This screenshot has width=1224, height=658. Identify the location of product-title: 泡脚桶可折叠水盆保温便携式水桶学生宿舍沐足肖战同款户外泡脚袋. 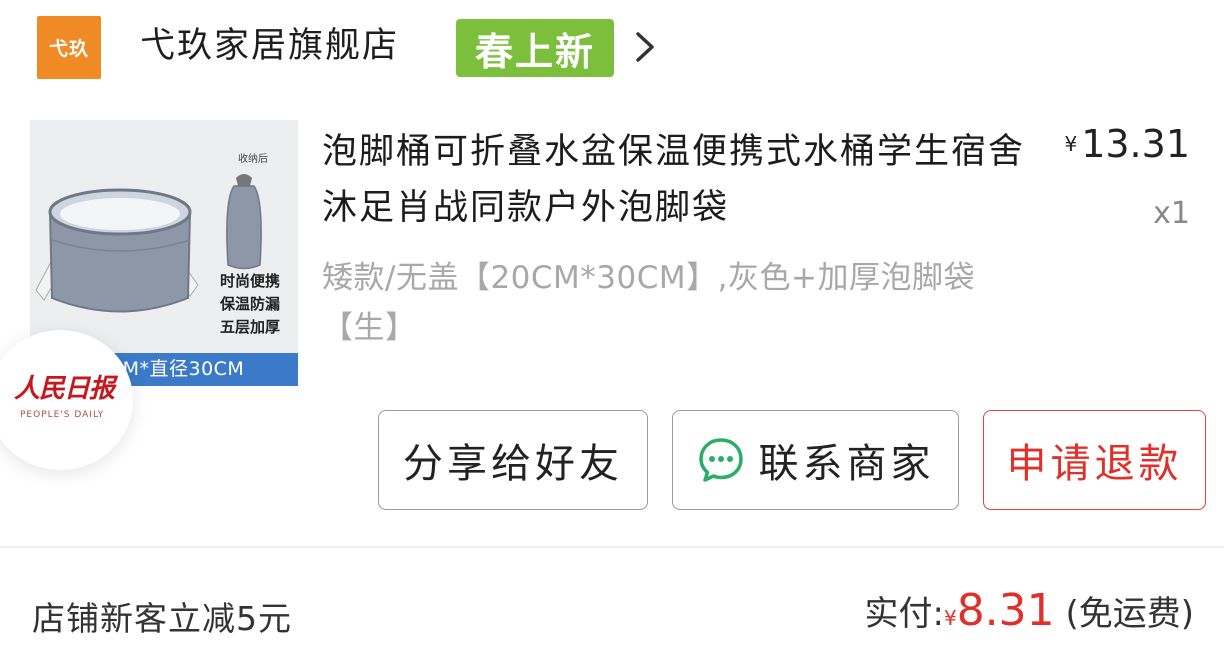
(677, 180).